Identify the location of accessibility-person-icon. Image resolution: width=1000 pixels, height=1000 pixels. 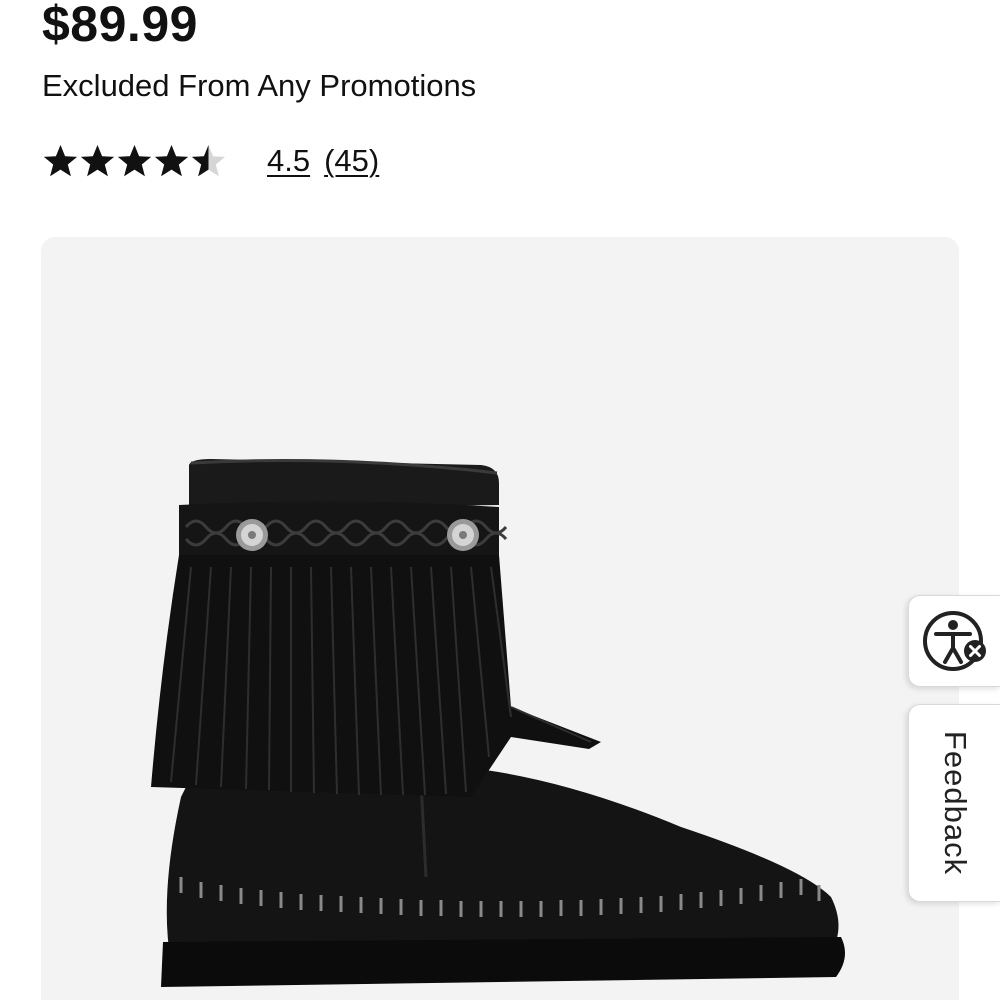
(954, 641).